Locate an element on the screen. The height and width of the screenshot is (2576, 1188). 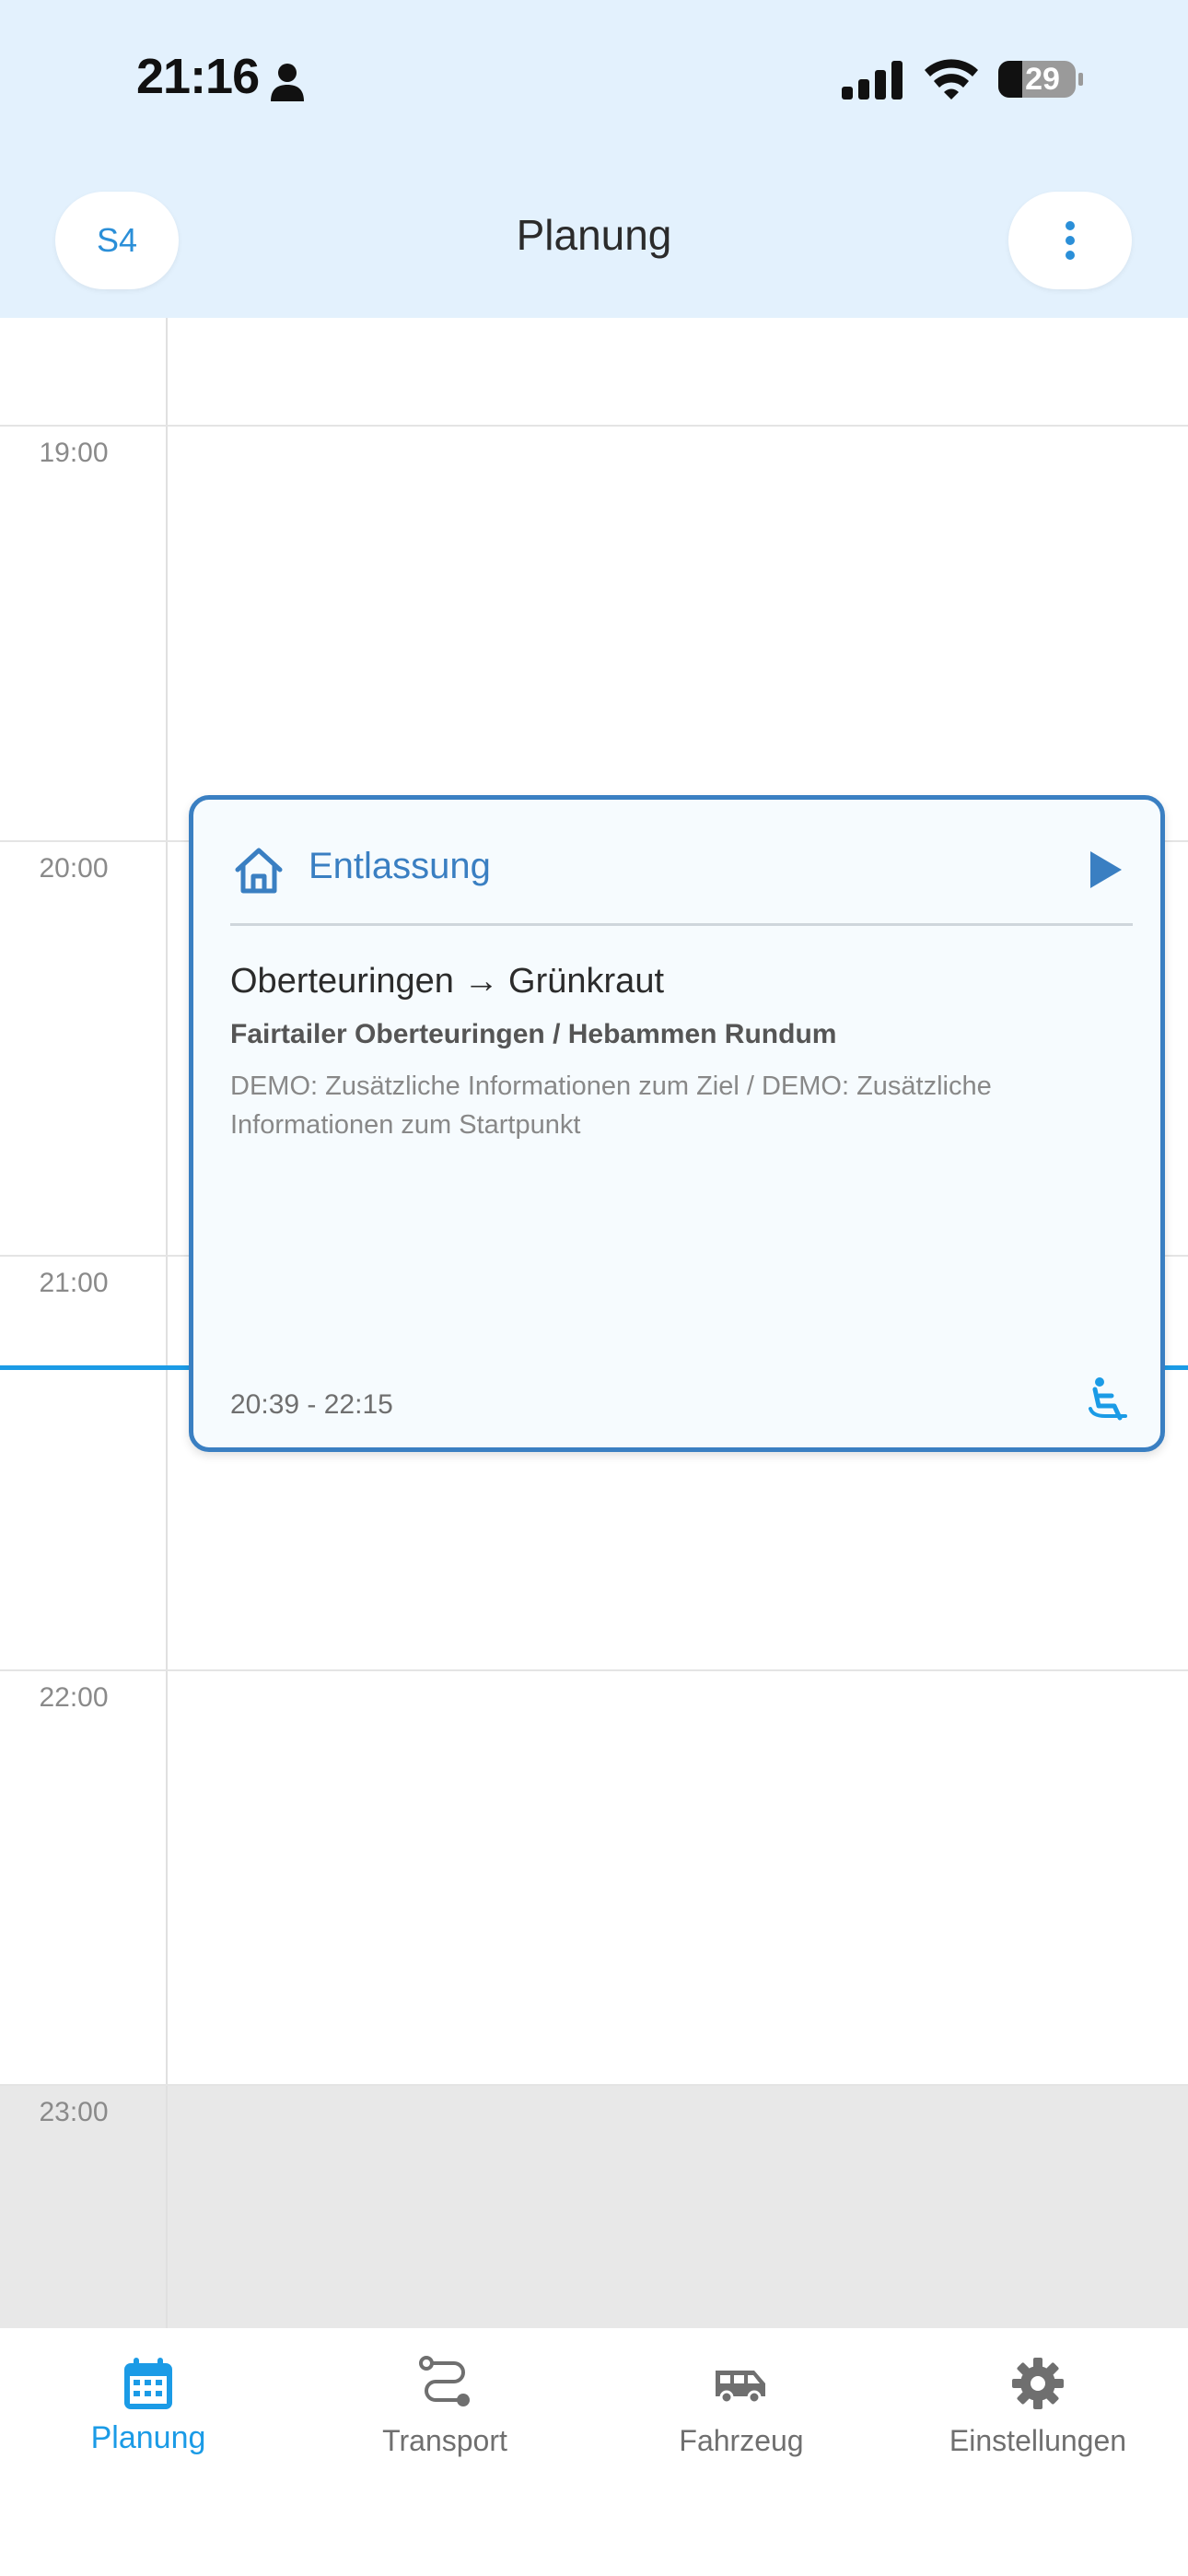
hour-label: 19:00 is located at coordinates (74, 453).